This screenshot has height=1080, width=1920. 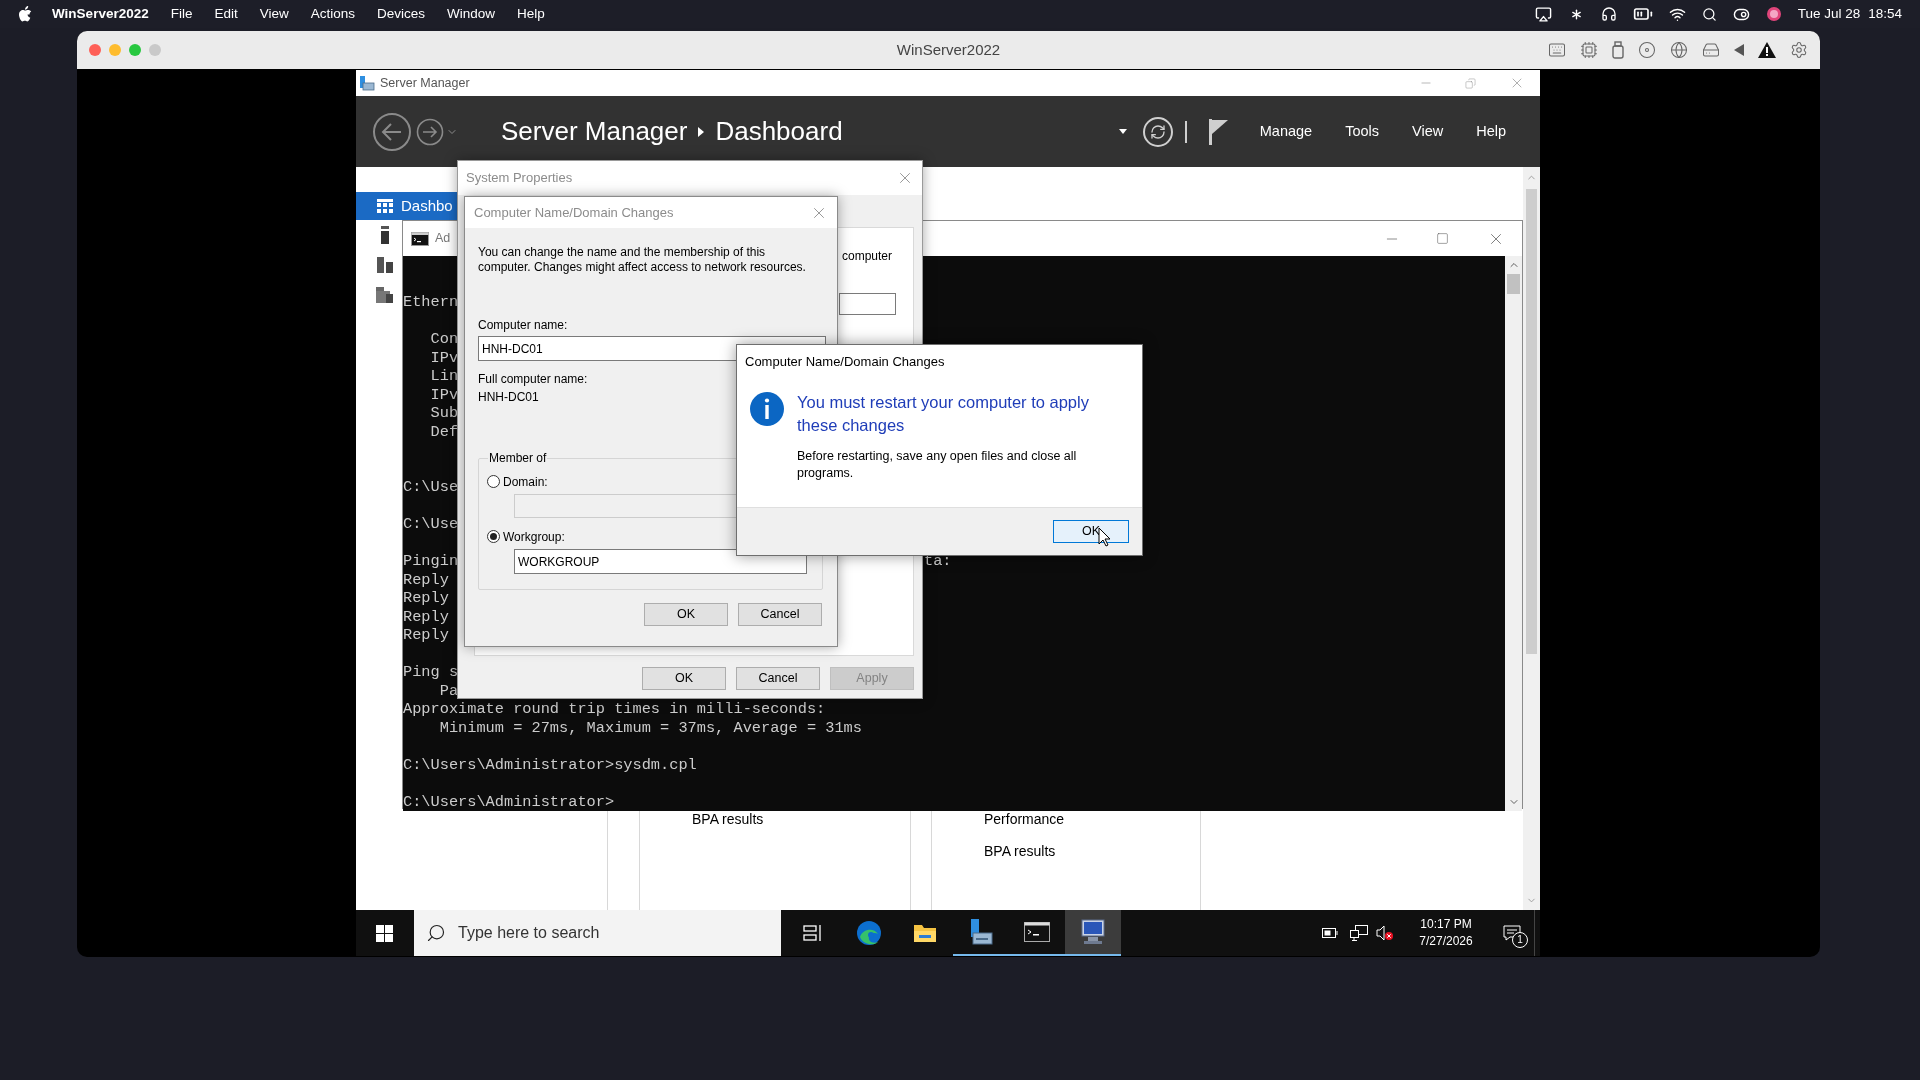 I want to click on menu-item: Manage, so click(x=1286, y=131).